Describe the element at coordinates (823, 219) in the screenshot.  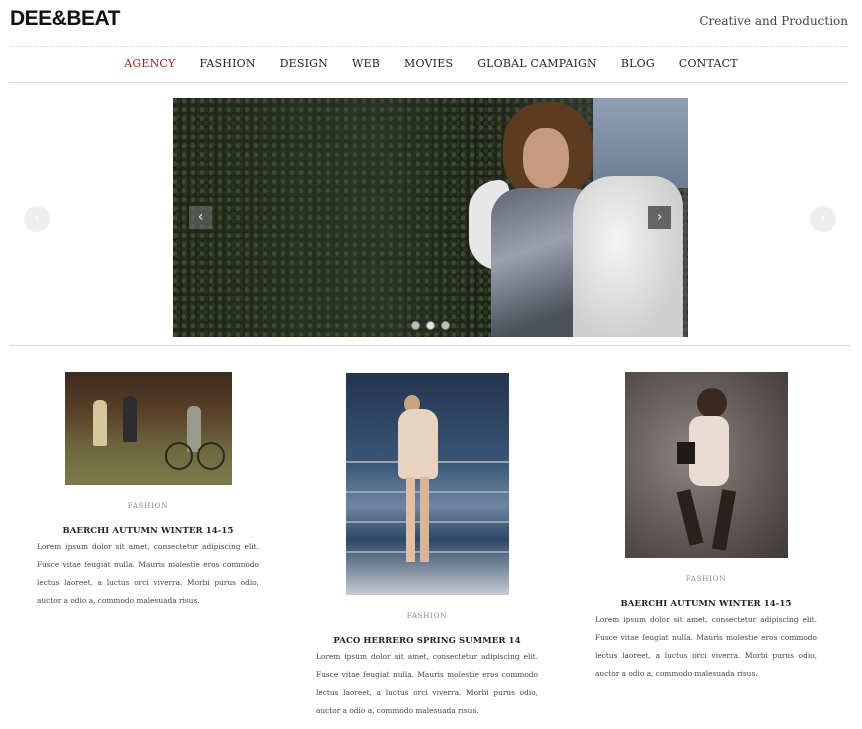
I see `outer-next-arrow-icon: ›` at that location.